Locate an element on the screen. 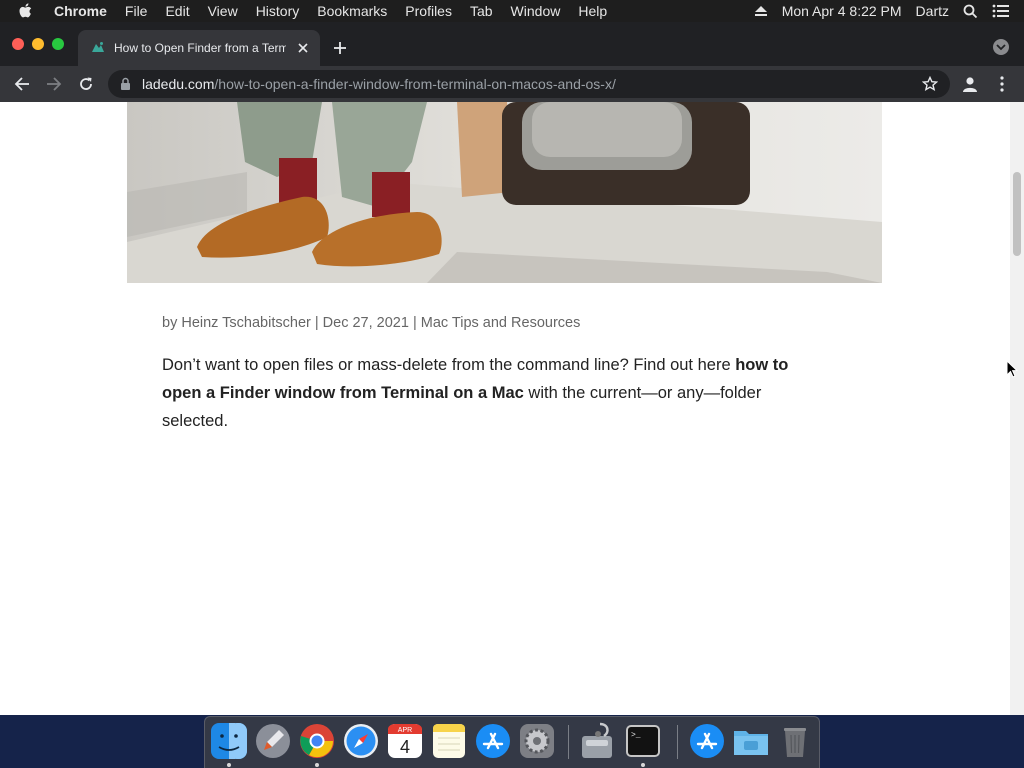 Image resolution: width=1024 pixels, height=768 pixels. applications-folder-icon is located at coordinates (707, 741).